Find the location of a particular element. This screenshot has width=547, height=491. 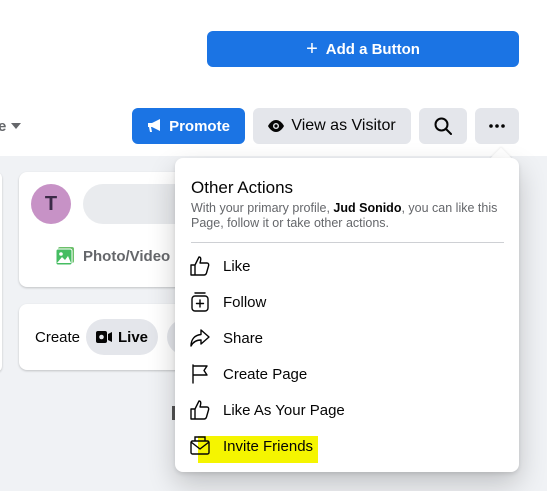

plus-icon: + is located at coordinates (312, 49).